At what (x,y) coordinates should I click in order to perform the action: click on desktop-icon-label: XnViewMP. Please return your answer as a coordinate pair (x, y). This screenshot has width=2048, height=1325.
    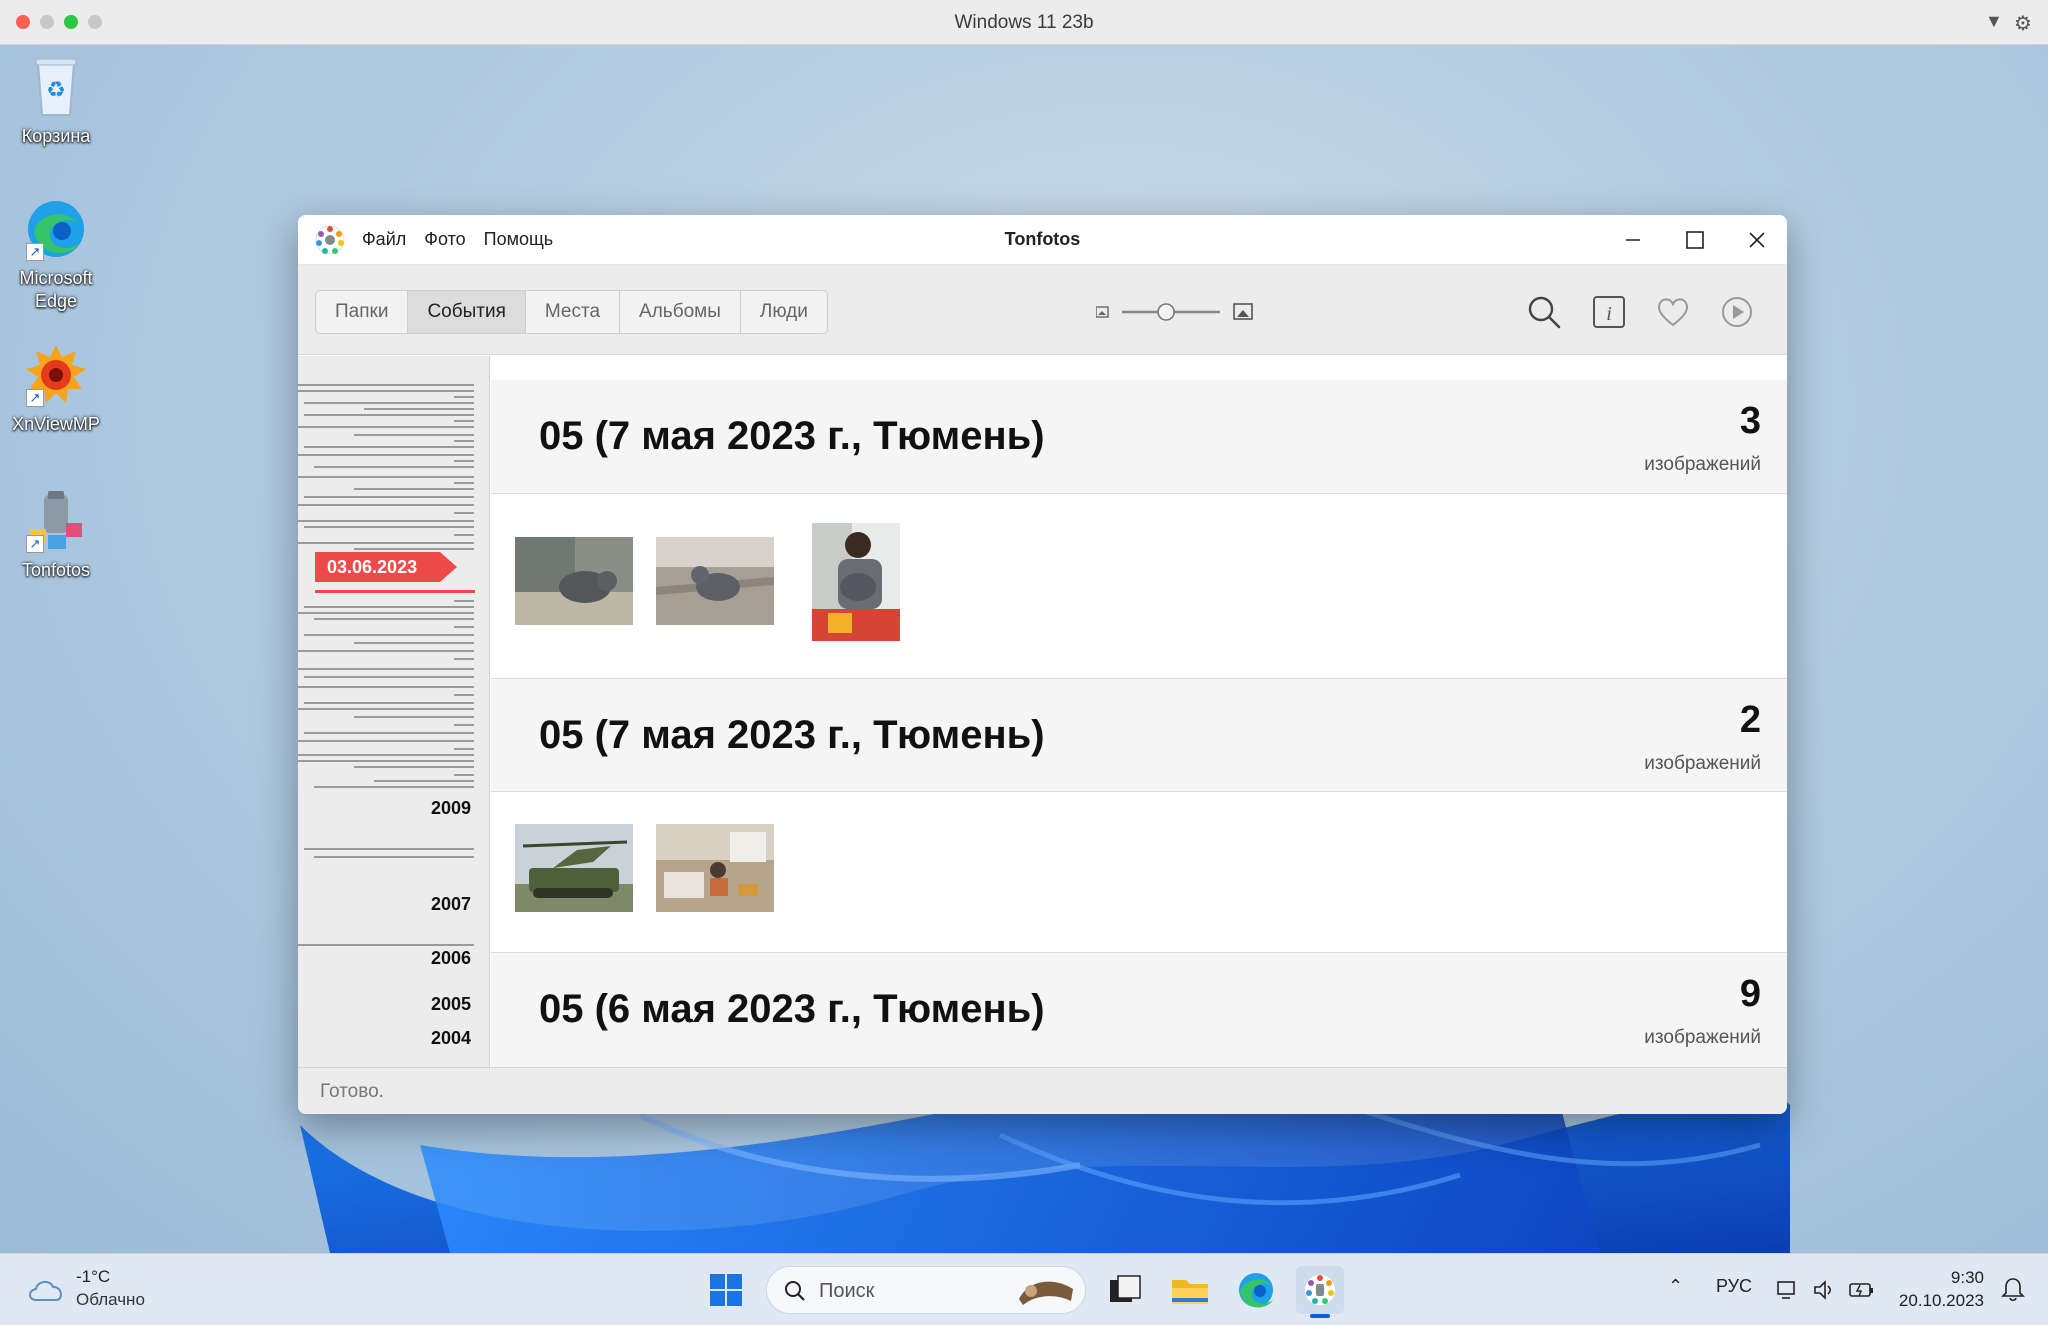
    Looking at the image, I should click on (56, 424).